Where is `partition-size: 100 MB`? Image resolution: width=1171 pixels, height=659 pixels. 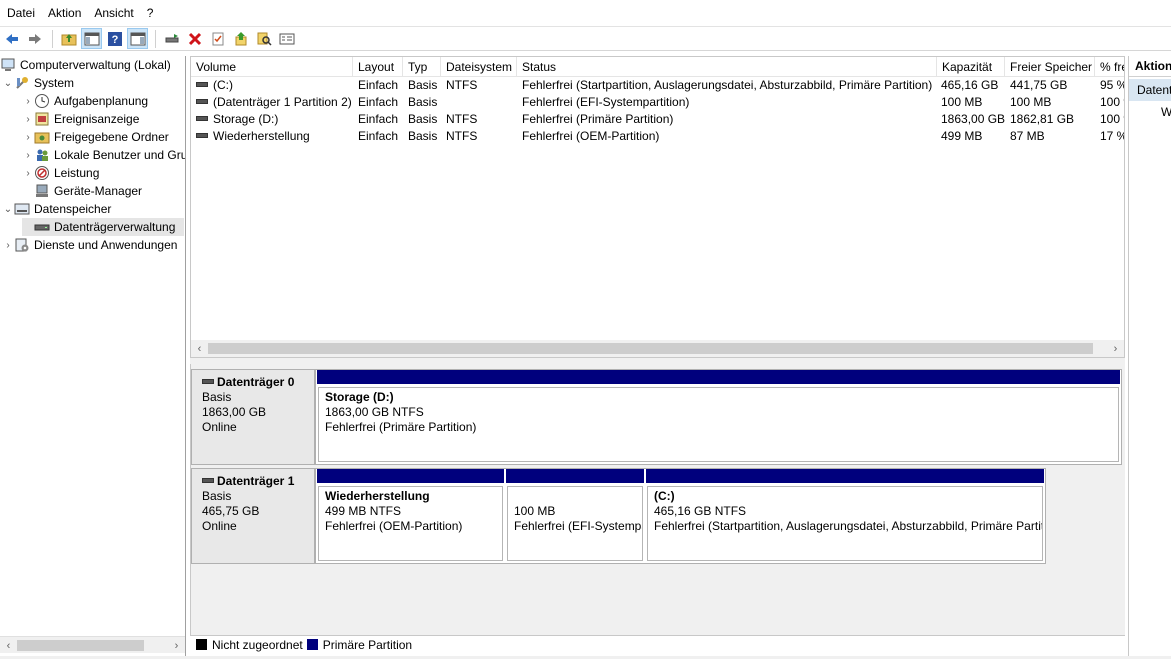 partition-size: 100 MB is located at coordinates (535, 511).